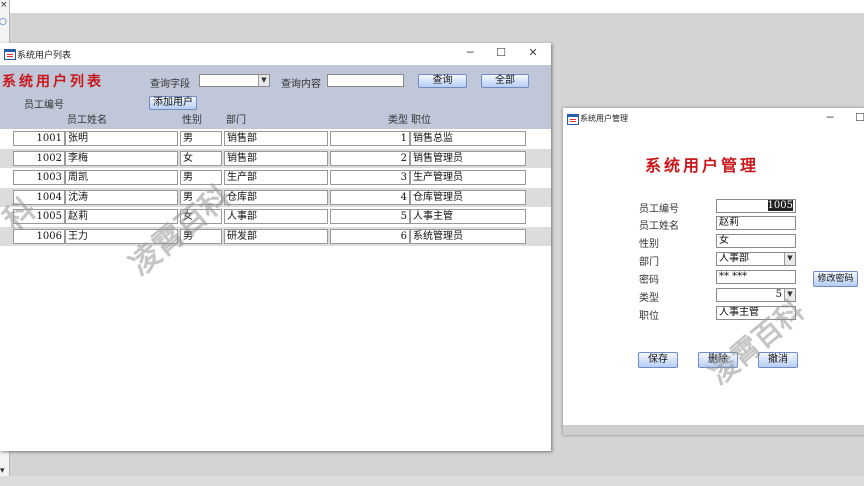 Image resolution: width=864 pixels, height=486 pixels. Describe the element at coordinates (468, 138) in the screenshot. I see `cell-position: 销售总监` at that location.